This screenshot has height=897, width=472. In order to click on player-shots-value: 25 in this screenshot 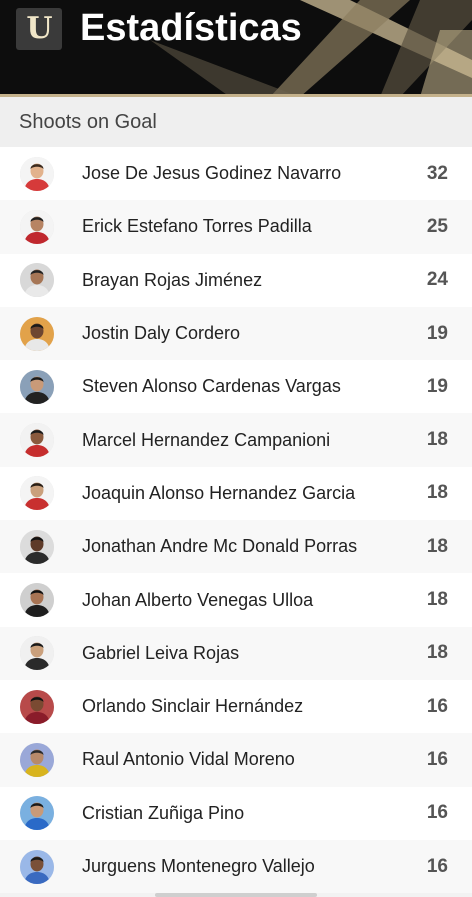, I will do `click(437, 226)`.